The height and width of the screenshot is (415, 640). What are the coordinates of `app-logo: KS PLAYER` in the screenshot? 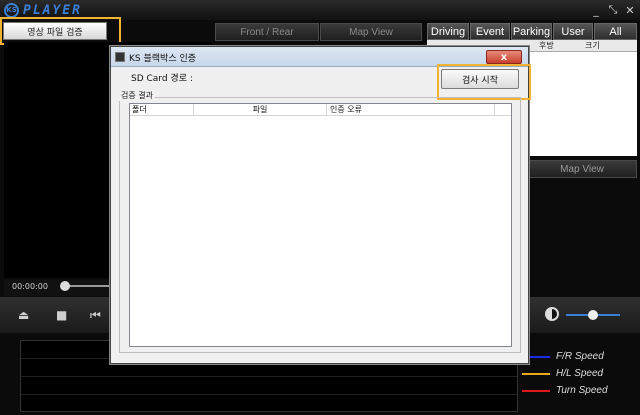 It's located at (43, 10).